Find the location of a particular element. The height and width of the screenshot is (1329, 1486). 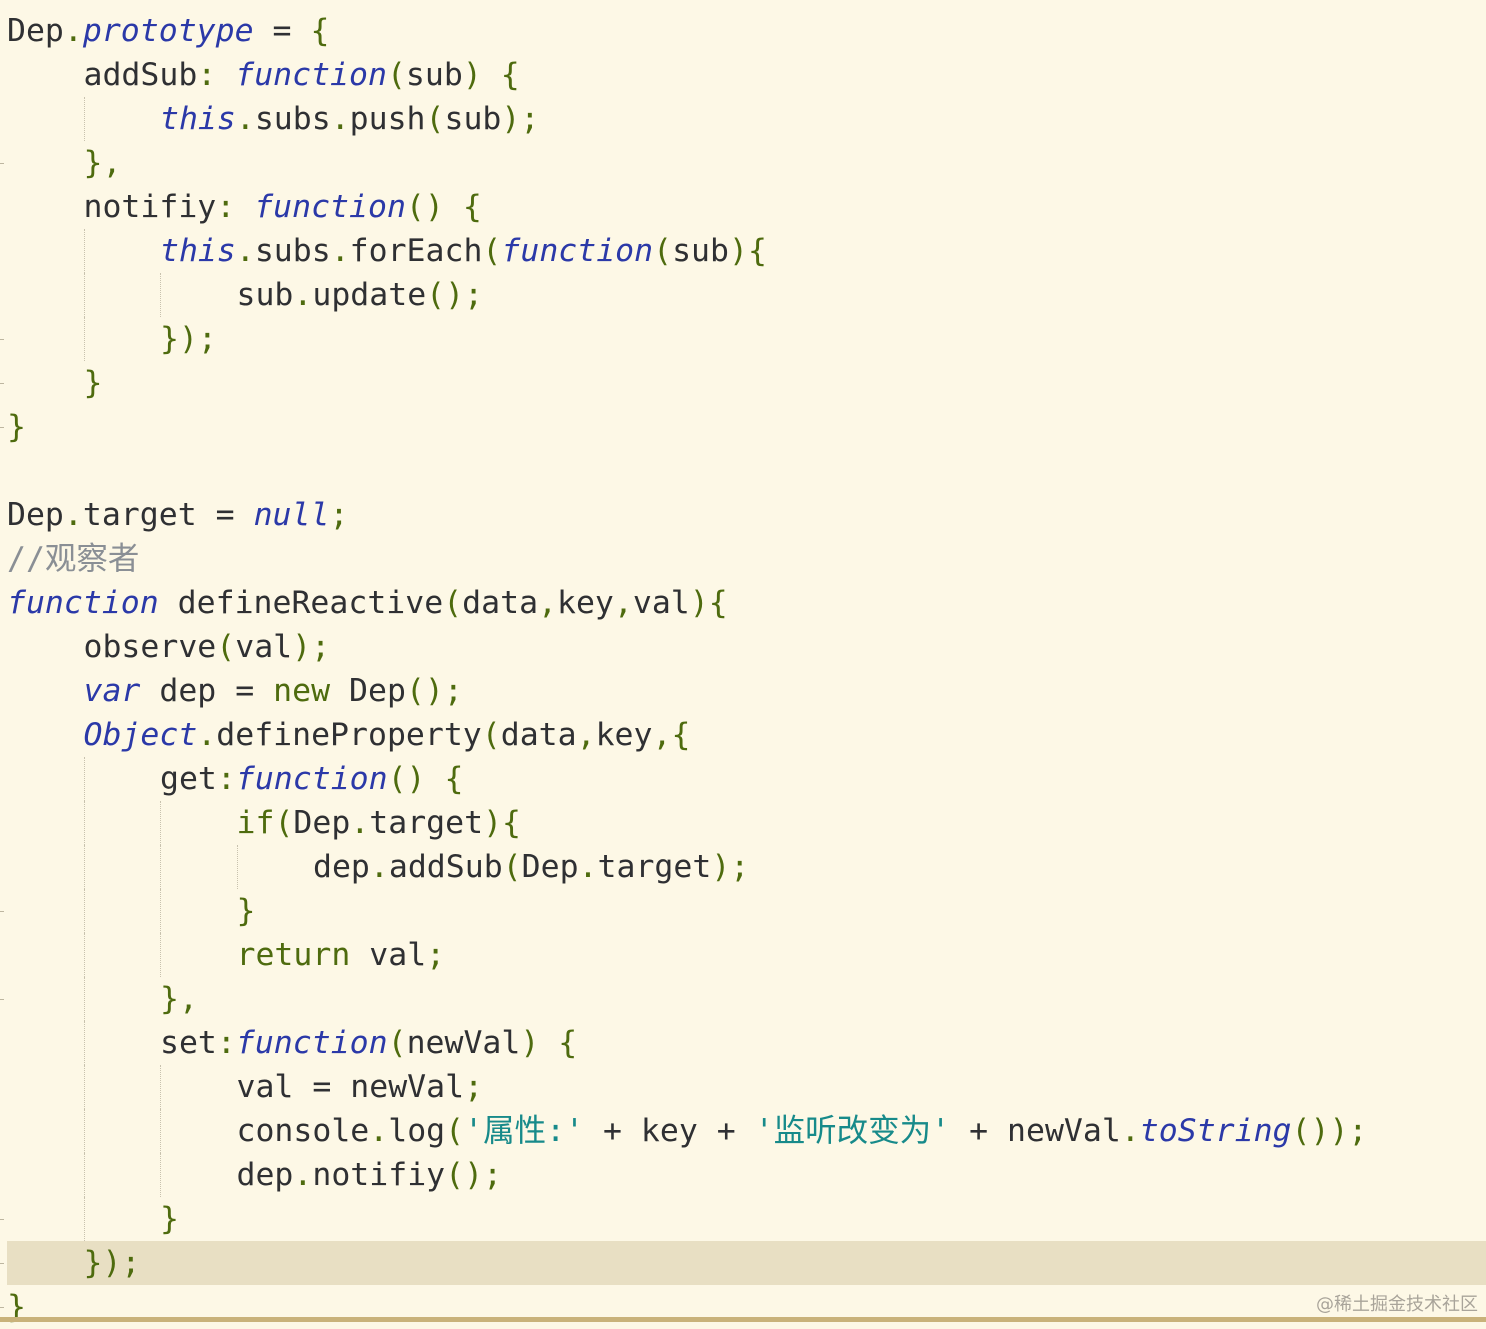

code-line: function defineReactive(data,key,val){ is located at coordinates (367, 603).